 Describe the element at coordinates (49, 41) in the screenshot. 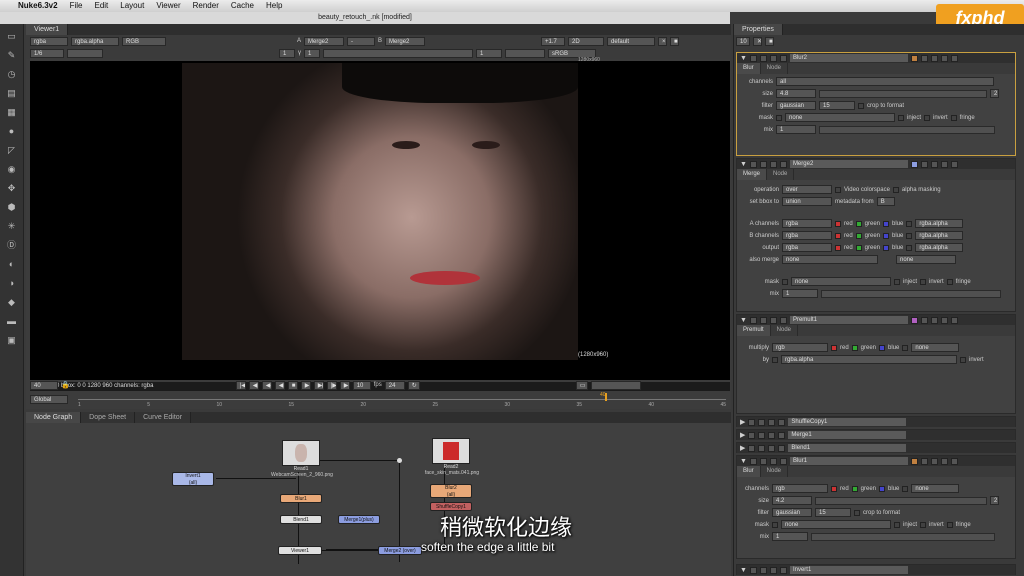

I see `channels-dropdown: rgba` at that location.